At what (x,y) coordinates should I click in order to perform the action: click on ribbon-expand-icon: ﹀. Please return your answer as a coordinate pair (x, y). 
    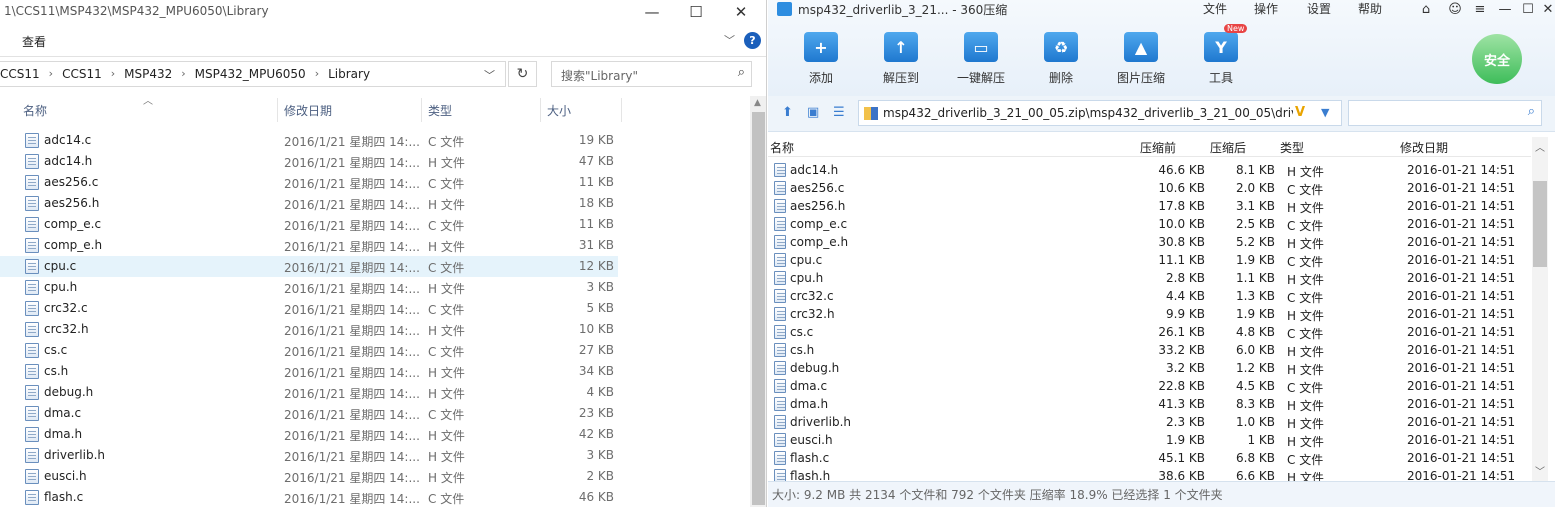
    Looking at the image, I should click on (729, 40).